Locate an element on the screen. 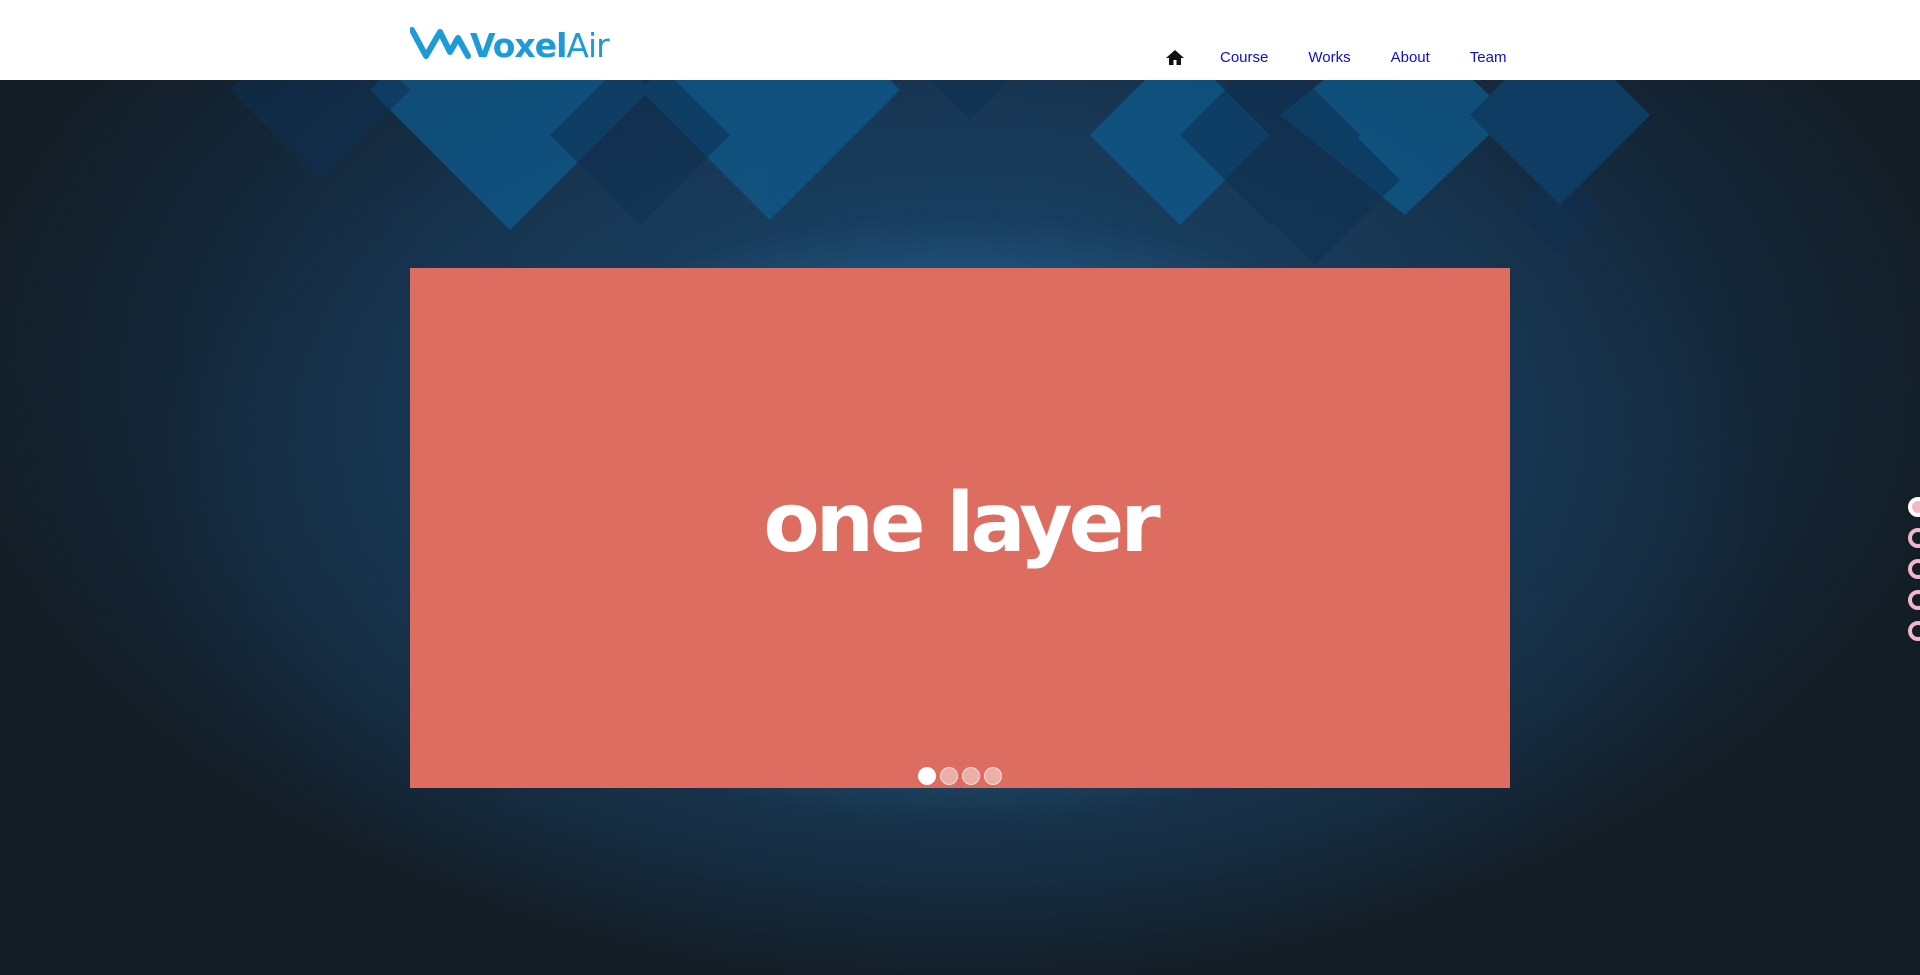 Image resolution: width=1920 pixels, height=975 pixels. main-nav: Course Works About Team is located at coordinates (1335, 58).